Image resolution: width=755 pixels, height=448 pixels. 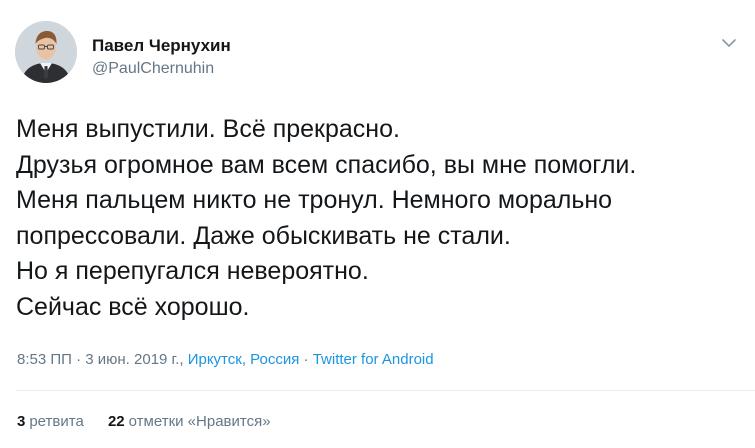 I want to click on divider, so click(x=385, y=390).